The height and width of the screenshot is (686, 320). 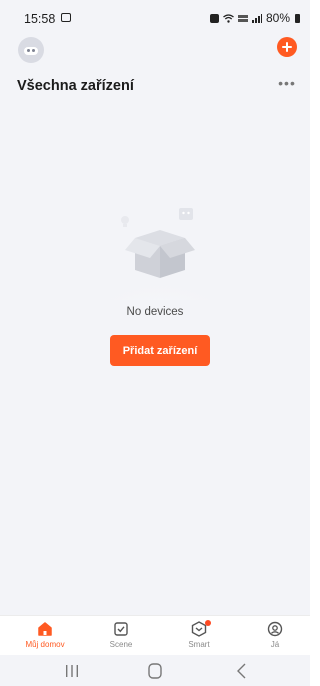 I want to click on status-bar: 15:58 80%, so click(x=155, y=13).